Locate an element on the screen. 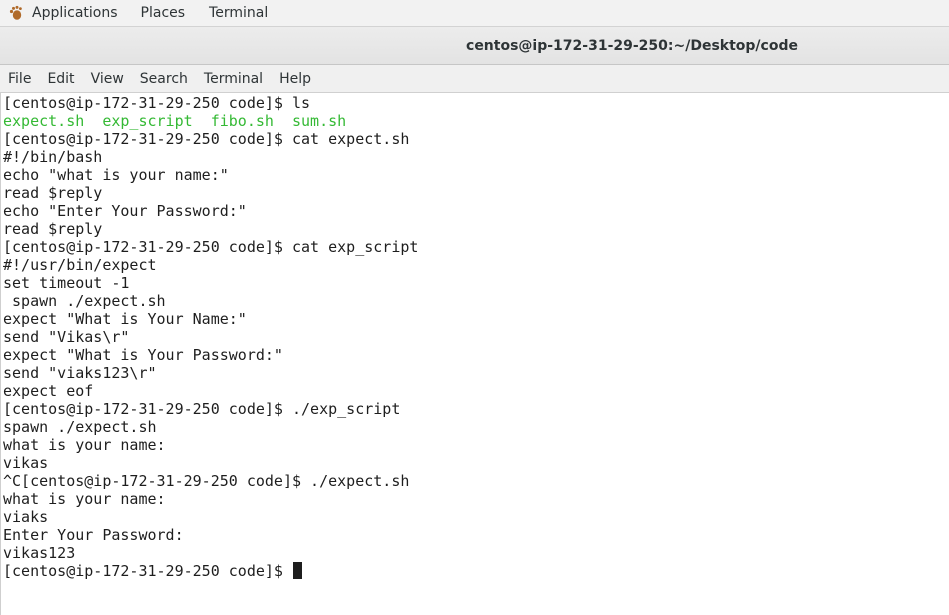 The width and height of the screenshot is (949, 615). ls-file: exp_script is located at coordinates (147, 121).